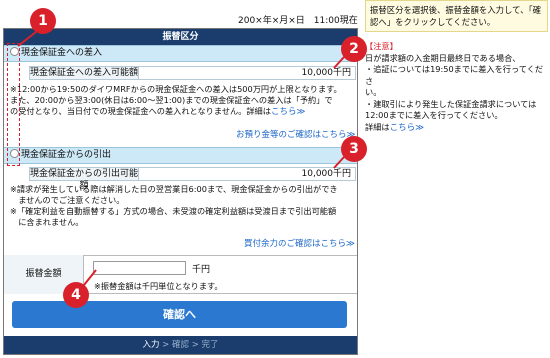 This screenshot has height=358, width=550. Describe the element at coordinates (381, 46) in the screenshot. I see `notice-heading: 【注意】` at that location.